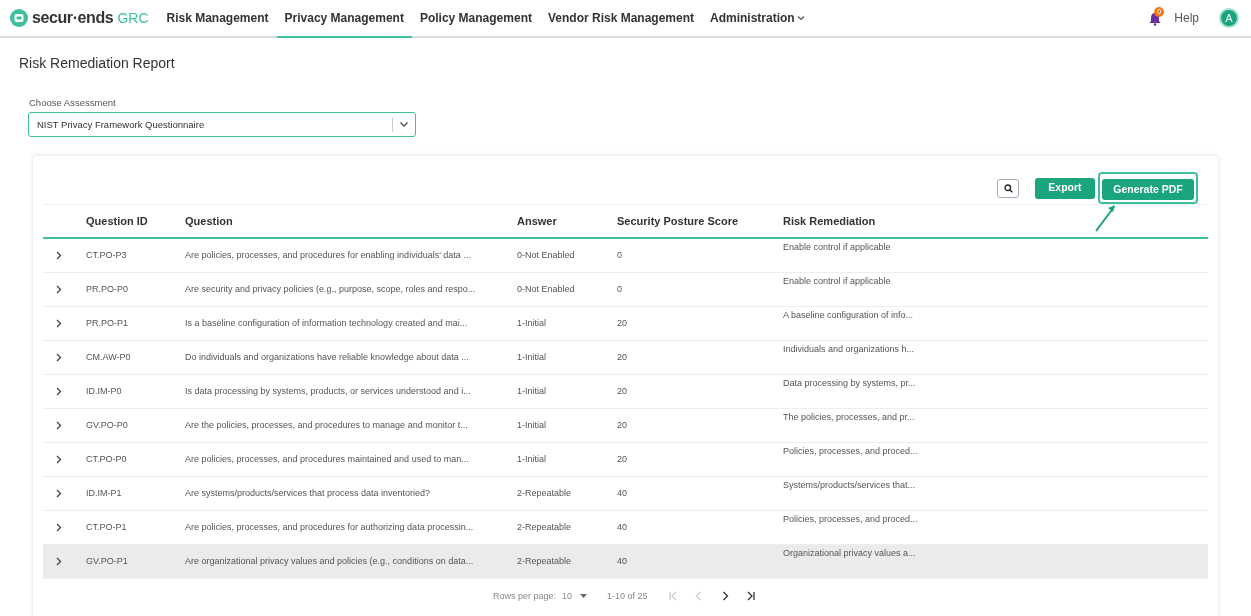 The height and width of the screenshot is (616, 1251). What do you see at coordinates (104, 493) in the screenshot?
I see `table-cell-text: ID.IM-P1` at bounding box center [104, 493].